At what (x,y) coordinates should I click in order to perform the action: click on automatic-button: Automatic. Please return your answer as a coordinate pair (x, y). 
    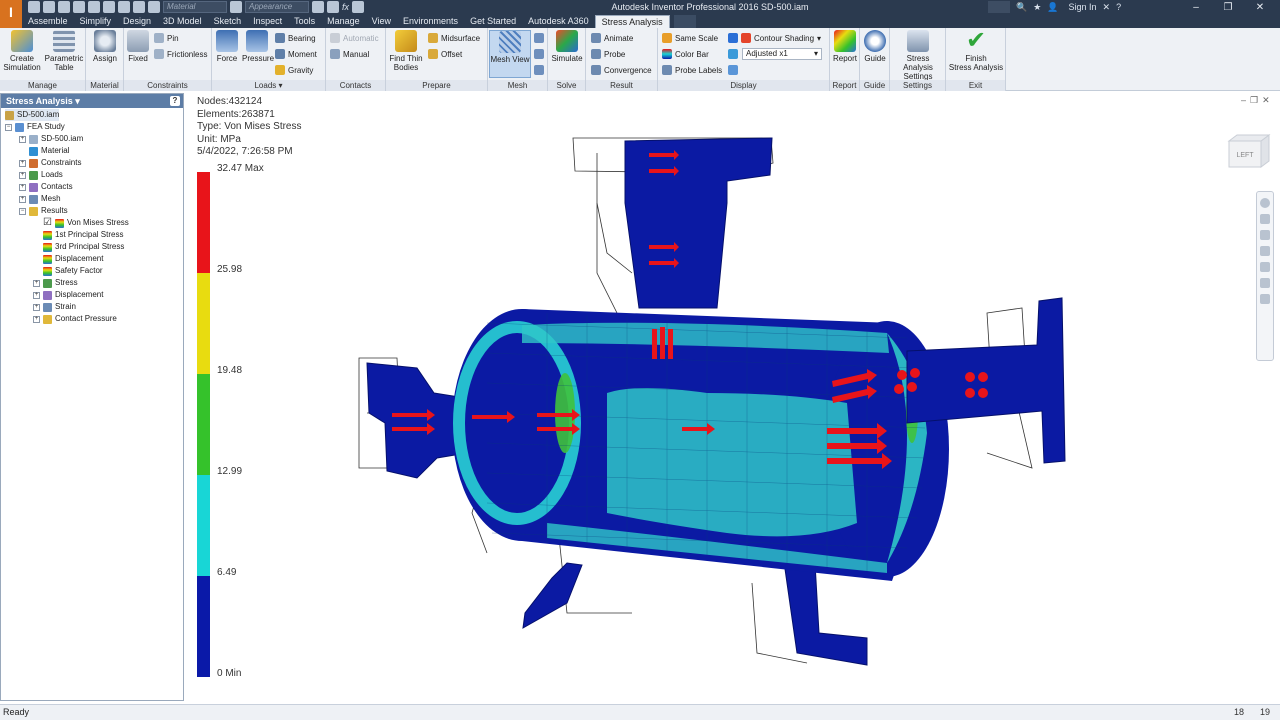
    Looking at the image, I should click on (354, 38).